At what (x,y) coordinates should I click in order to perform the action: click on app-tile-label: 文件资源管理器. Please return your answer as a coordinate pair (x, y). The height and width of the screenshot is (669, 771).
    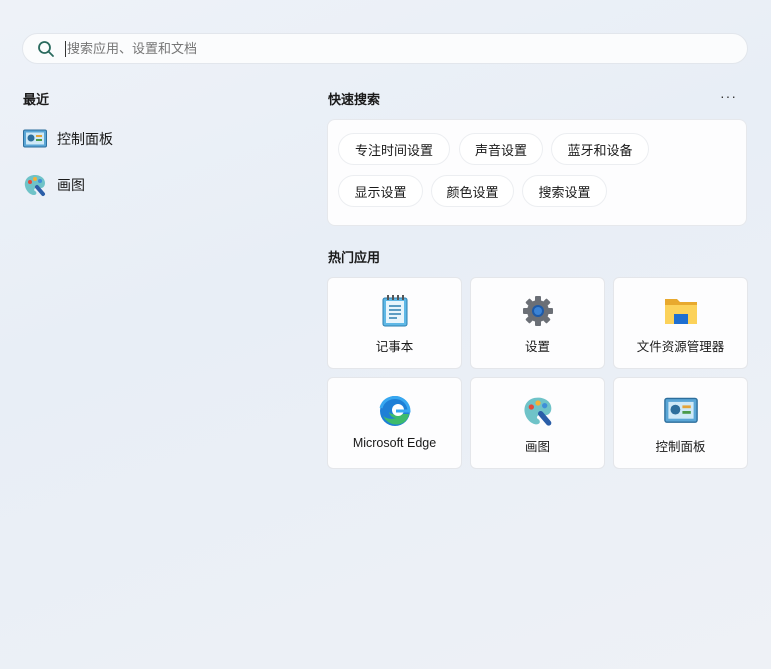
    Looking at the image, I should click on (680, 347).